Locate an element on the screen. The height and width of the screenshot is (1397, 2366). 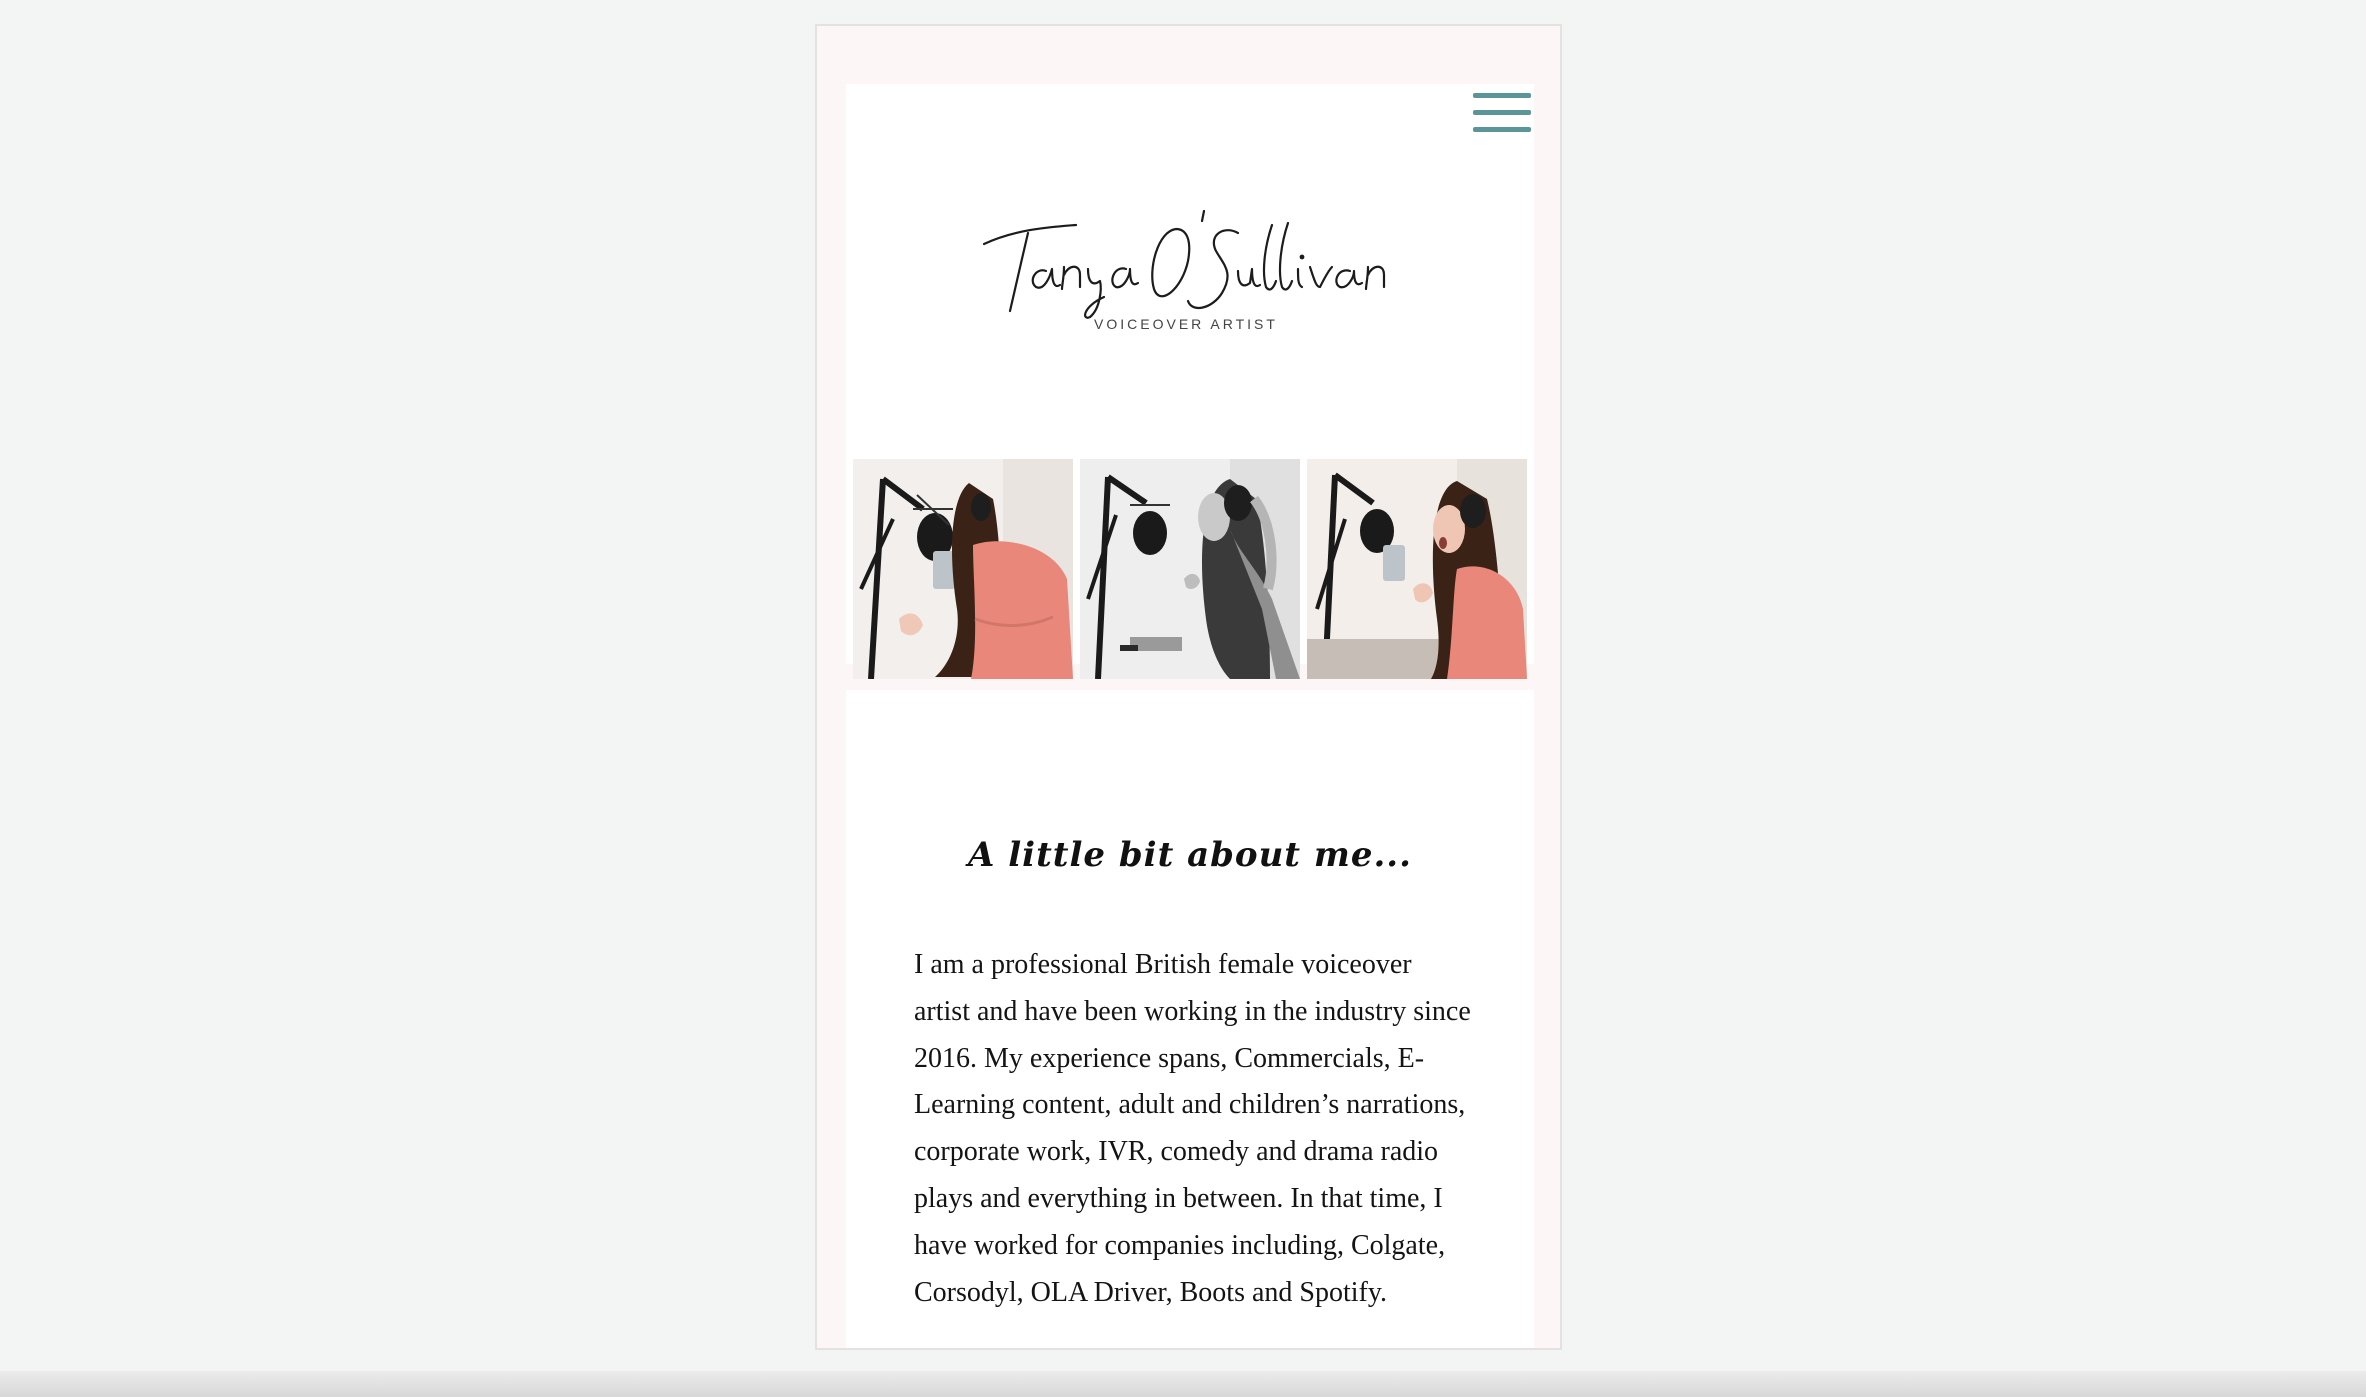
studio-photo-3-image is located at coordinates (1417, 569).